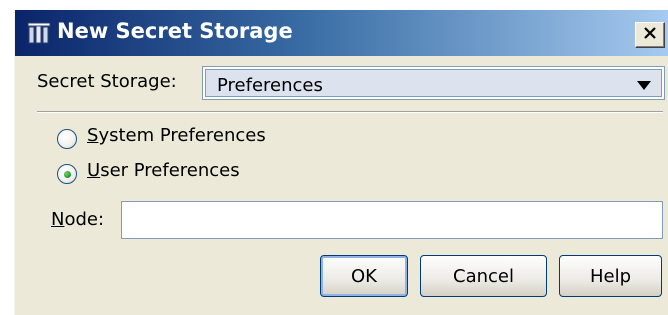 Image resolution: width=668 pixels, height=315 pixels. What do you see at coordinates (67, 139) in the screenshot?
I see `system-preferences-radio` at bounding box center [67, 139].